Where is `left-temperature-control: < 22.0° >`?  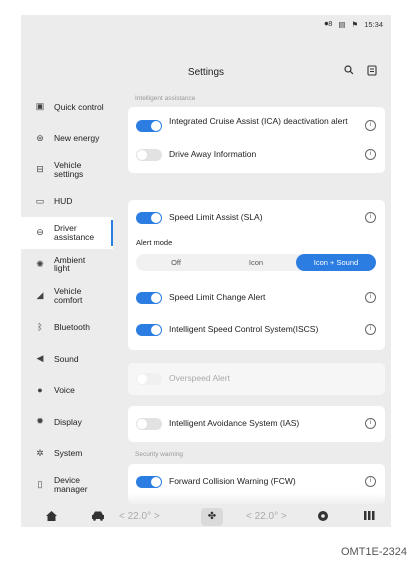 left-temperature-control: < 22.0° > is located at coordinates (139, 516).